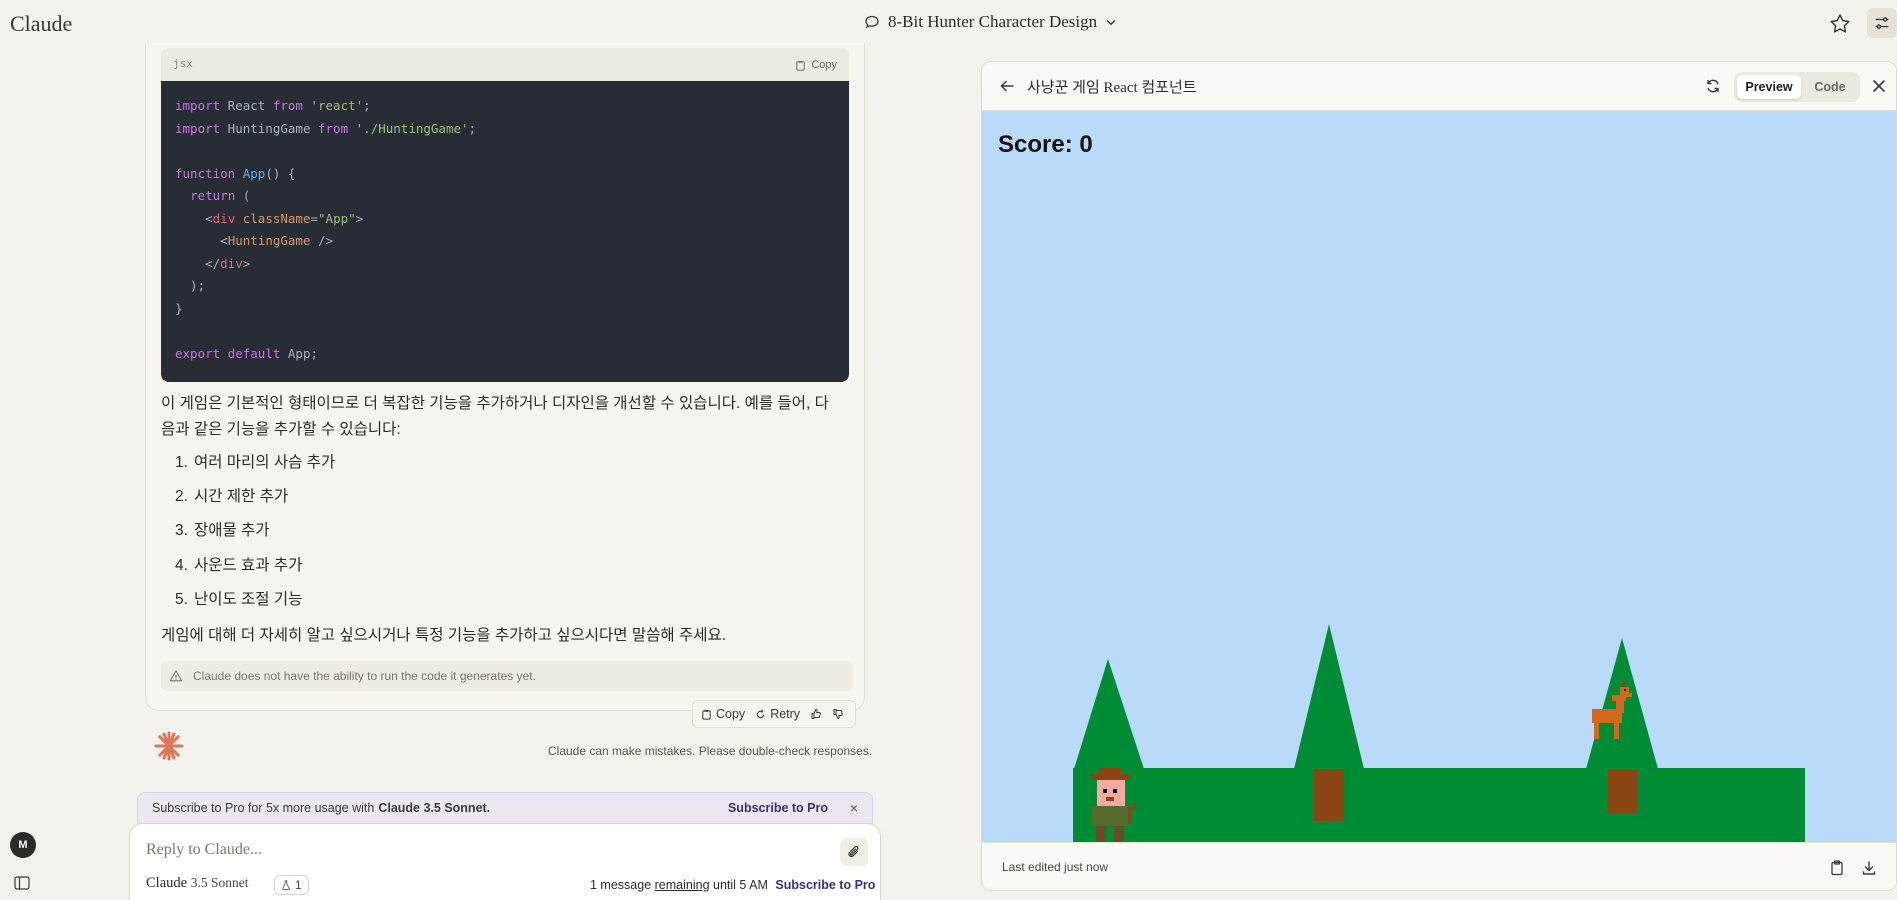  What do you see at coordinates (816, 65) in the screenshot?
I see `code-copy-button: Copy` at bounding box center [816, 65].